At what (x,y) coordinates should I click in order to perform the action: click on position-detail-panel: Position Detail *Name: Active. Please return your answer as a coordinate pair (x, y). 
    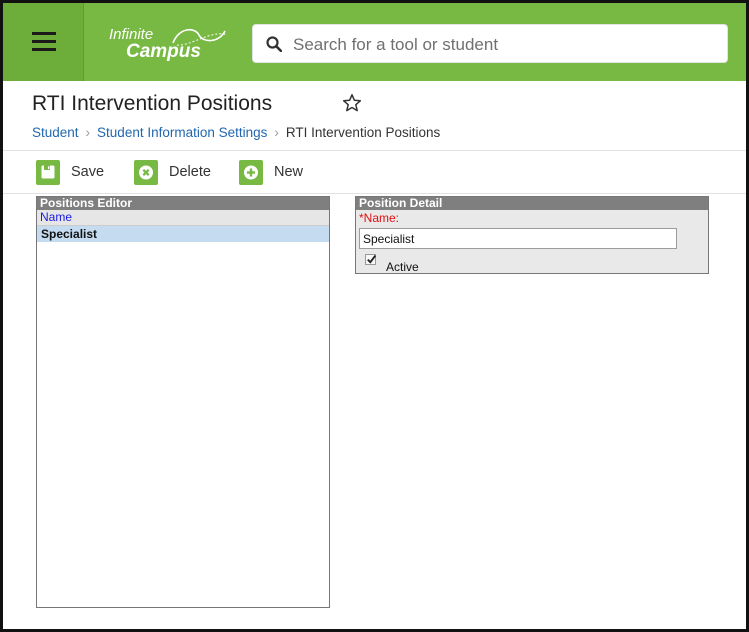
    Looking at the image, I should click on (532, 235).